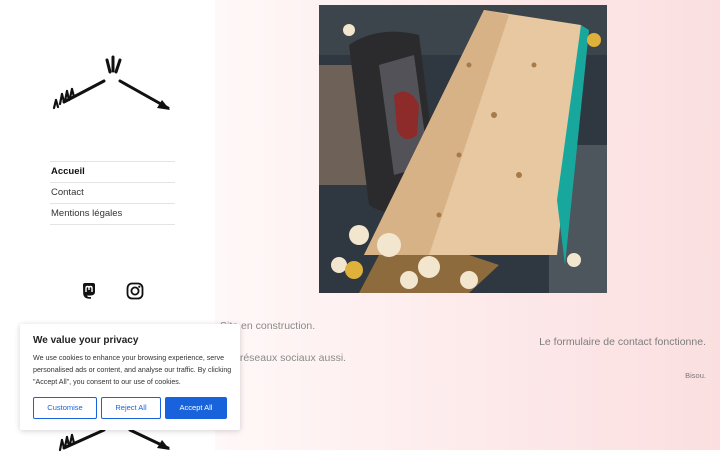 Image resolution: width=720 pixels, height=454 pixels. I want to click on customise-button: Customise, so click(65, 408).